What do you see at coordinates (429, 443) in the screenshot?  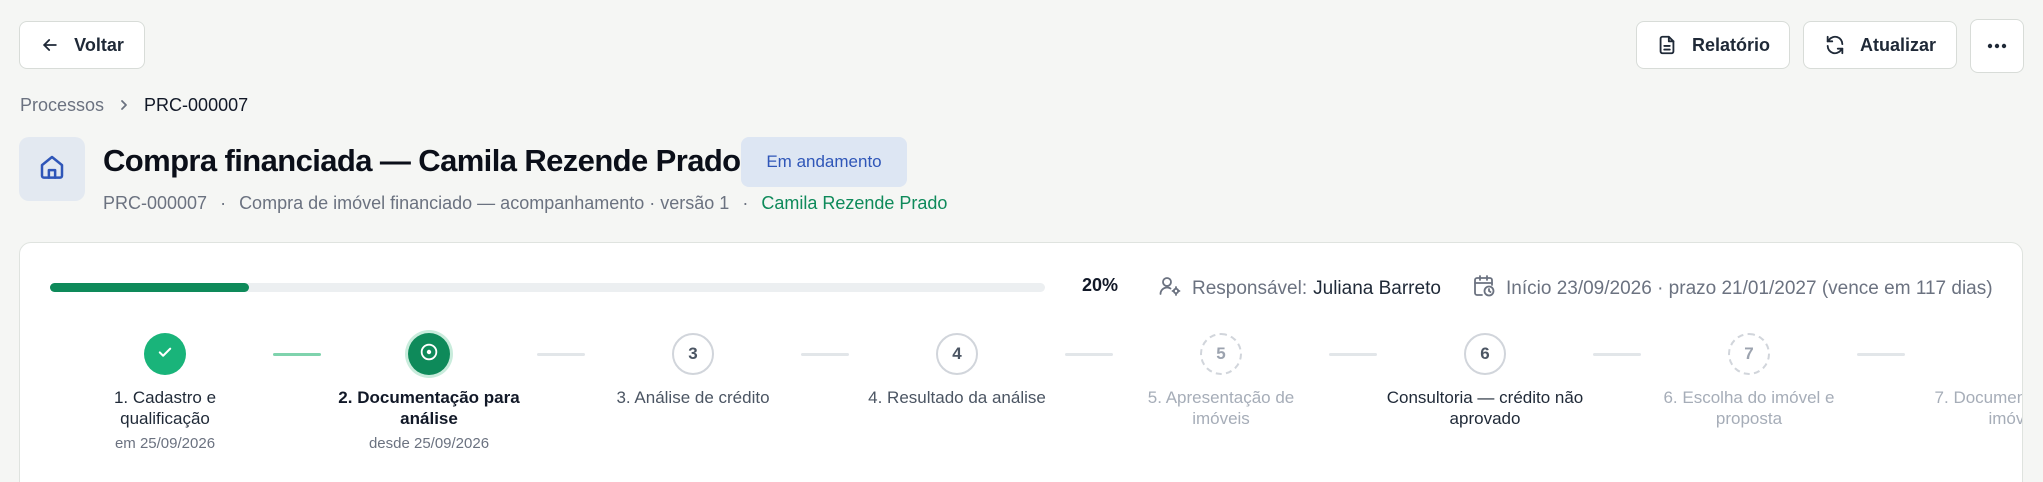 I see `step-2-date: desde 25/09/2026` at bounding box center [429, 443].